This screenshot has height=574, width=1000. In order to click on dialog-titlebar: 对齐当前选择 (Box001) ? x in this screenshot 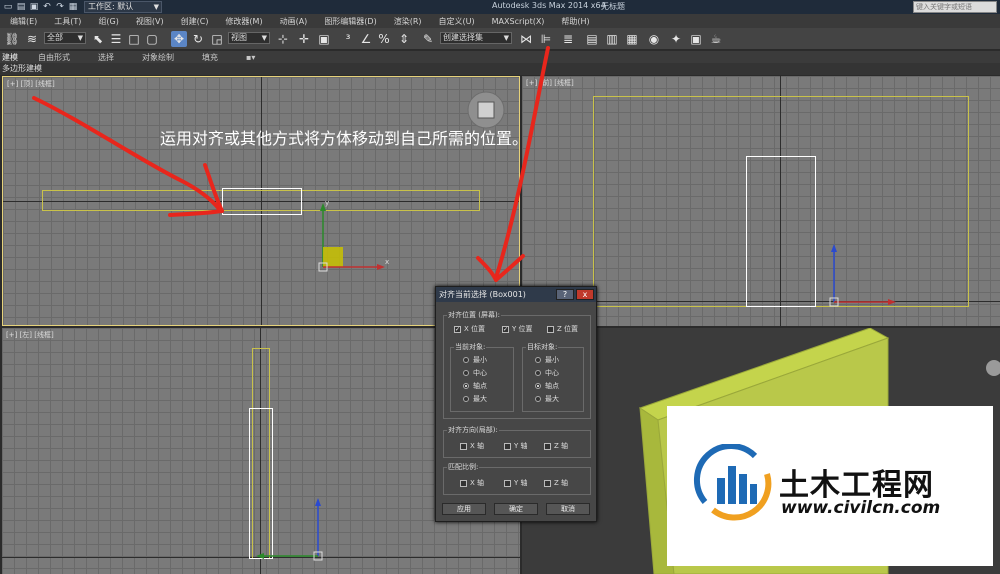, I will do `click(516, 294)`.